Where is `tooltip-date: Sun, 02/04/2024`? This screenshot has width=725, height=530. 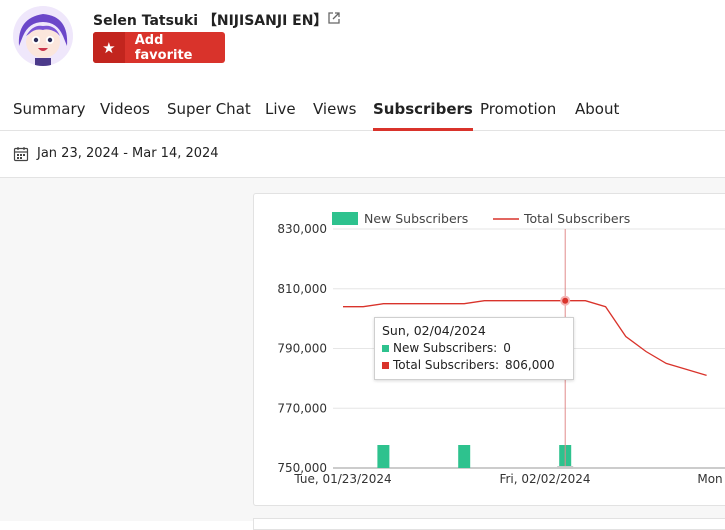 tooltip-date: Sun, 02/04/2024 is located at coordinates (434, 330).